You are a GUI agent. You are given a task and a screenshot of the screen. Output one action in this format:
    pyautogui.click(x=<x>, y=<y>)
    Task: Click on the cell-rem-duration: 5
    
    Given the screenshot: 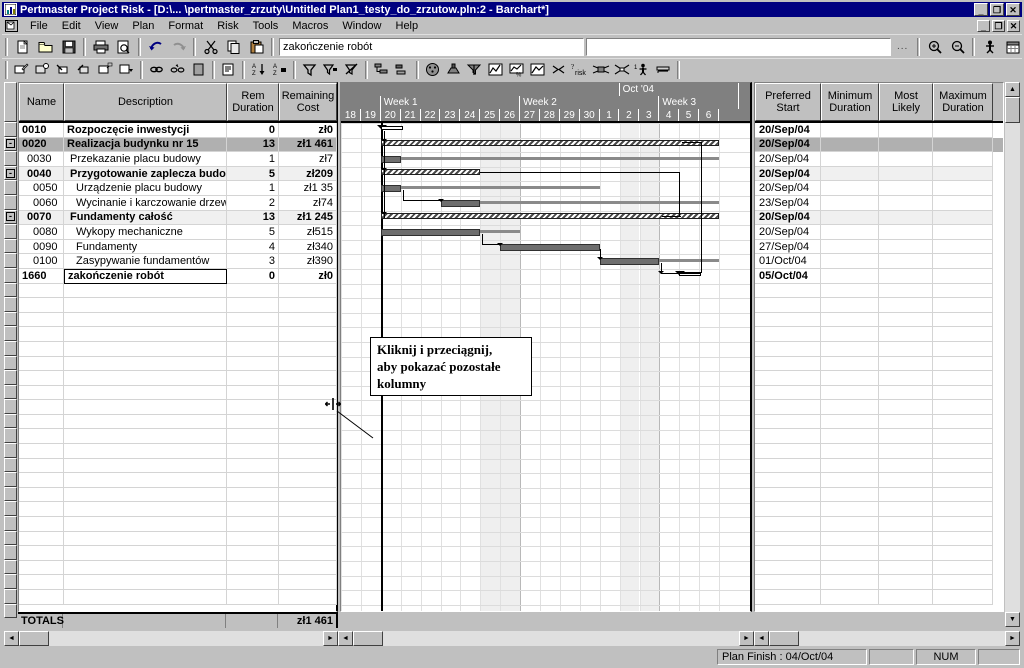 What is the action you would take?
    pyautogui.click(x=253, y=232)
    